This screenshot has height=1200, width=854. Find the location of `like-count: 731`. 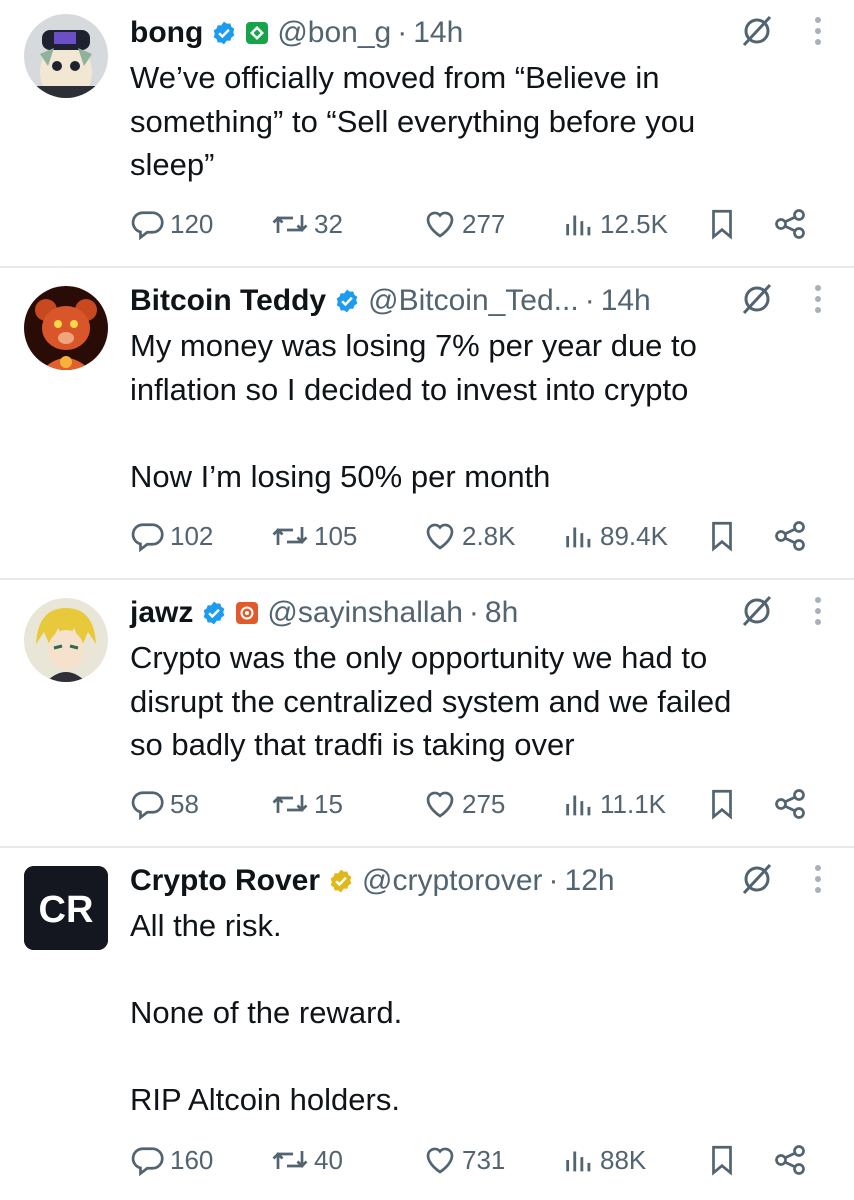

like-count: 731 is located at coordinates (484, 1159).